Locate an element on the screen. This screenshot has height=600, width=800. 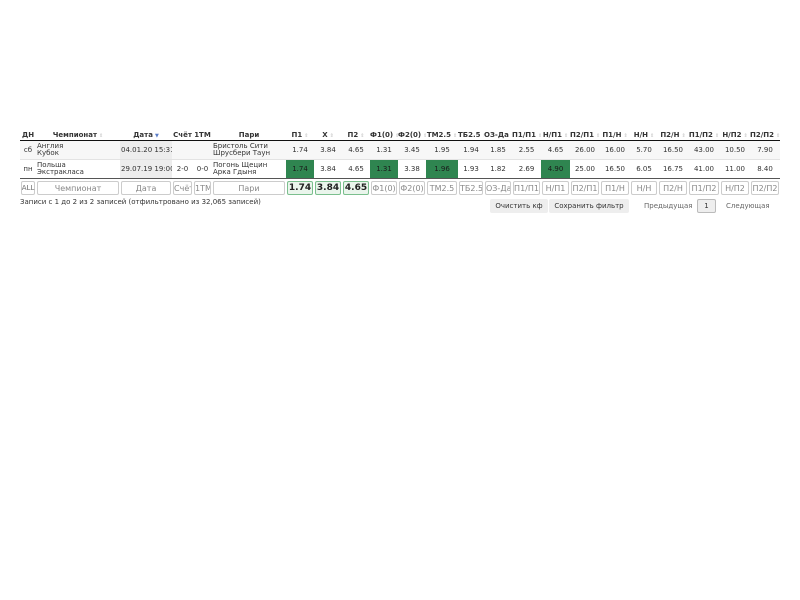
filter-input-ф2-0- is located at coordinates (412, 188).